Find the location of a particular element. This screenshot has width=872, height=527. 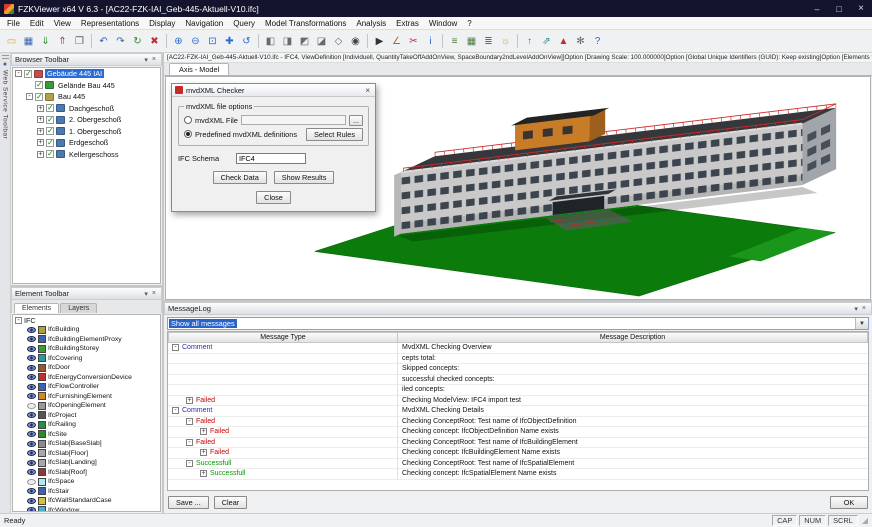

tree-node-label: Bau 445 is located at coordinates (71, 96).